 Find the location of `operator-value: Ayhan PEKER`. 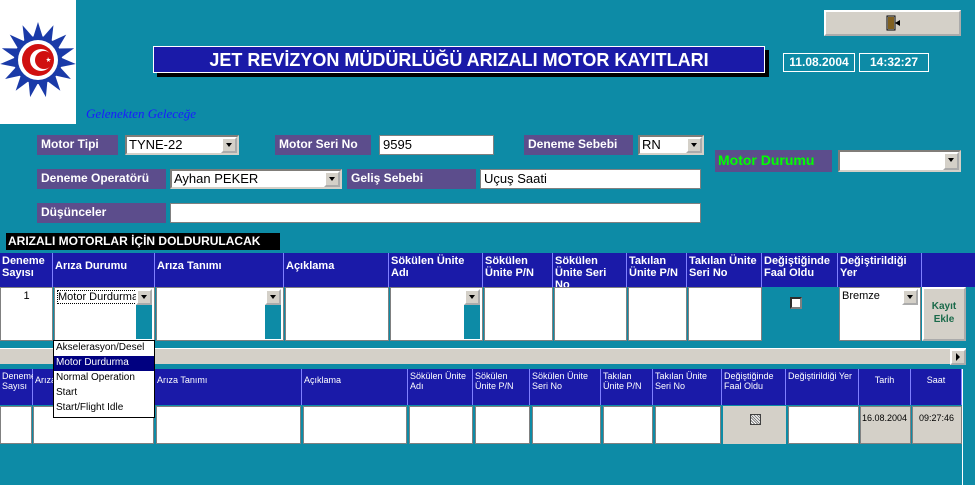

operator-value: Ayhan PEKER is located at coordinates (216, 178).